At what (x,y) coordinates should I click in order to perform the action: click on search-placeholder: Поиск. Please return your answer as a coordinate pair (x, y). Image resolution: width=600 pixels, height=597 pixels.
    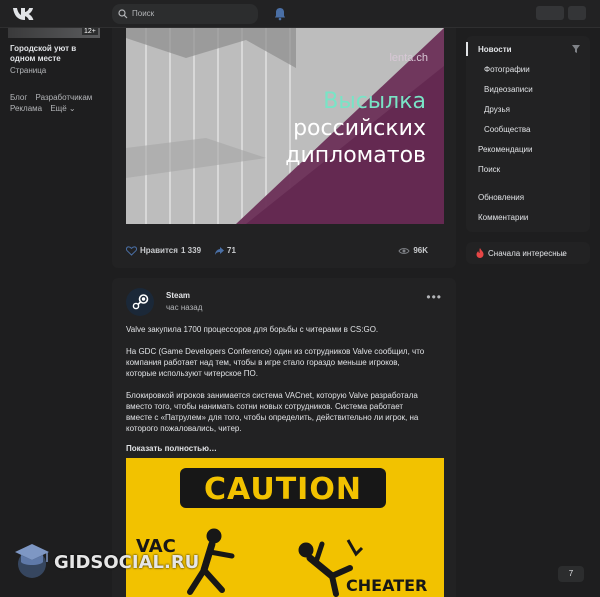
    Looking at the image, I should click on (143, 13).